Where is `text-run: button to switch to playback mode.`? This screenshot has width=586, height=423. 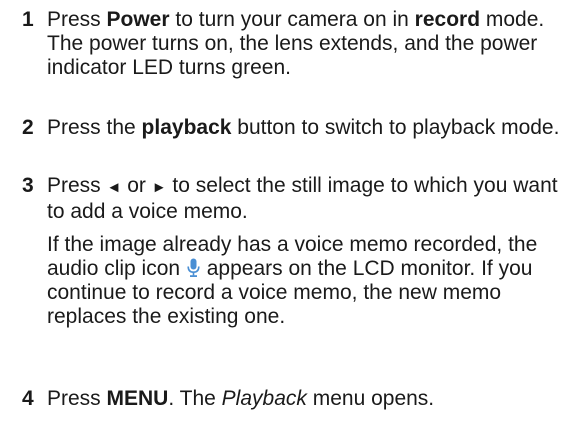 text-run: button to switch to playback mode. is located at coordinates (395, 127).